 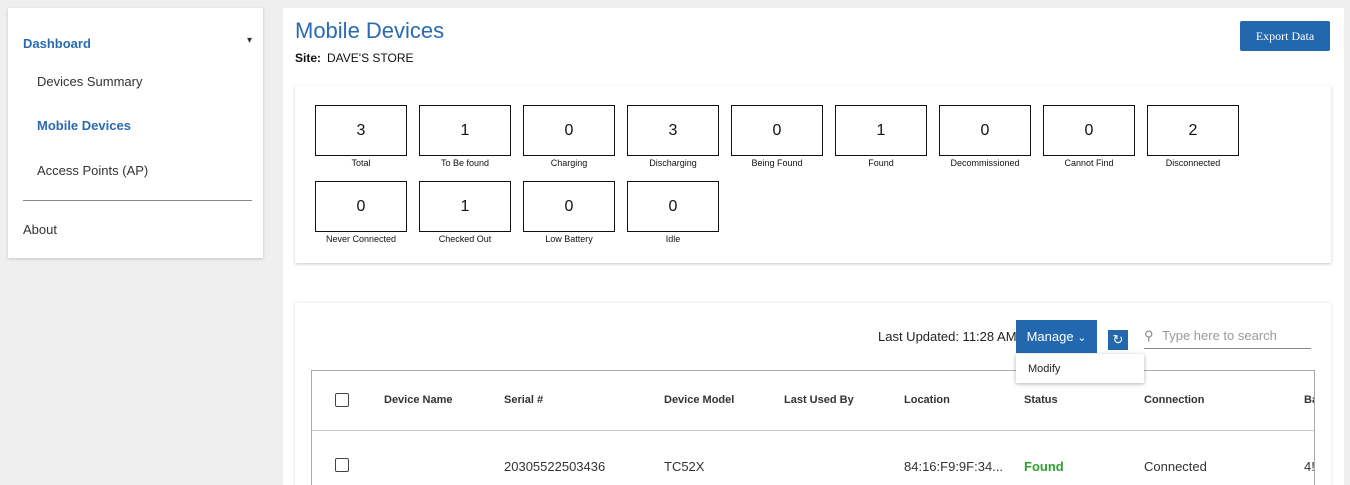 I want to click on sidebar-item-access-points: Access Points (AP), so click(x=92, y=170).